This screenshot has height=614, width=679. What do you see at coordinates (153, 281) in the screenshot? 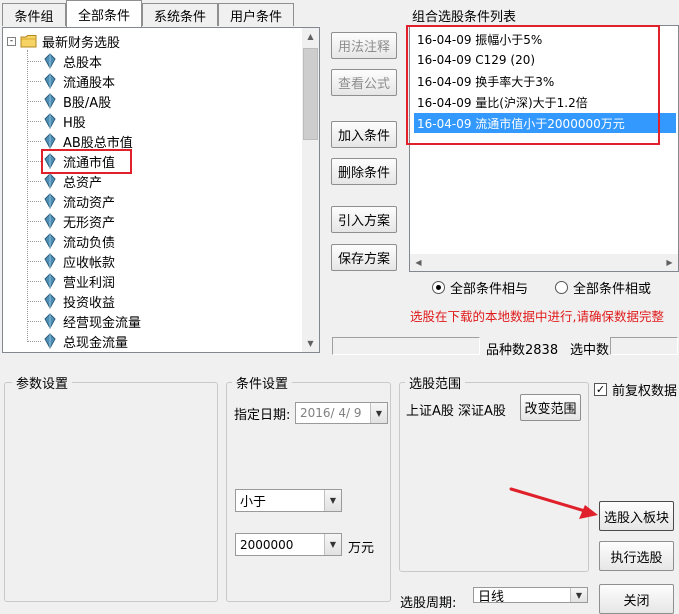
I see `tree-item: 营业利润` at bounding box center [153, 281].